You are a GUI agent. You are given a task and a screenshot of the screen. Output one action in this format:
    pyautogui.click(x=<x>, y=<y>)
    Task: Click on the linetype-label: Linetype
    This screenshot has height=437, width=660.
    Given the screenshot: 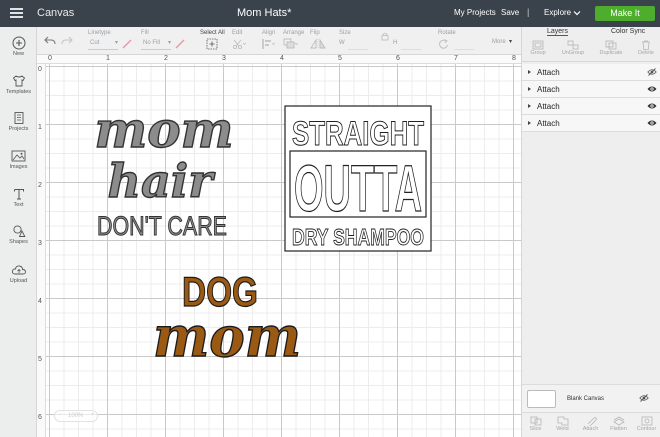 What is the action you would take?
    pyautogui.click(x=99, y=33)
    